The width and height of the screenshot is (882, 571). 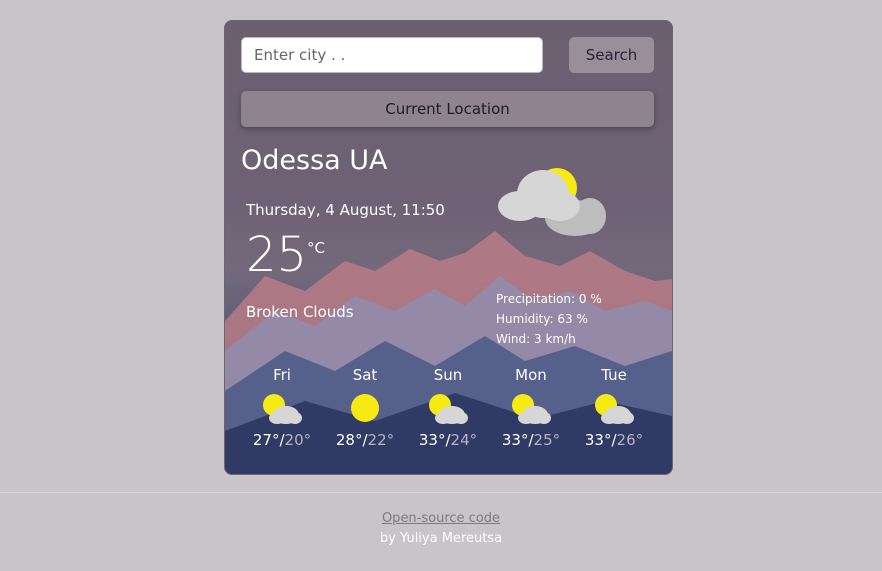 I want to click on forecast-min: 22°, so click(x=381, y=440).